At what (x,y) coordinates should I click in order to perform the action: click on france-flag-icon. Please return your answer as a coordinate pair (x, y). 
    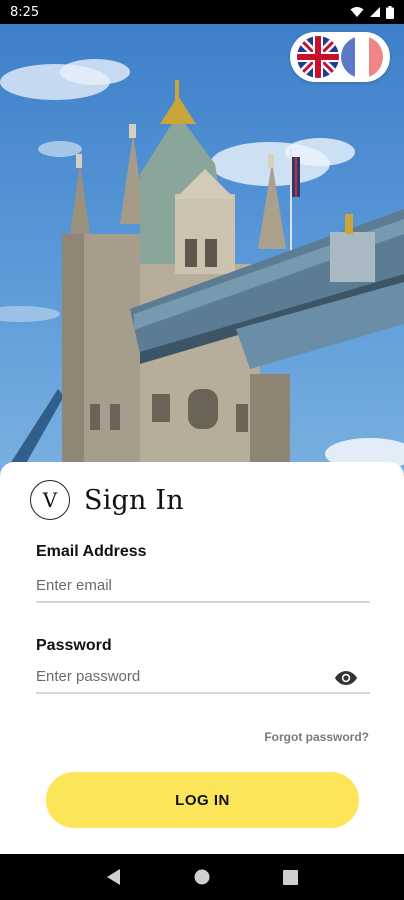
    Looking at the image, I should click on (362, 57).